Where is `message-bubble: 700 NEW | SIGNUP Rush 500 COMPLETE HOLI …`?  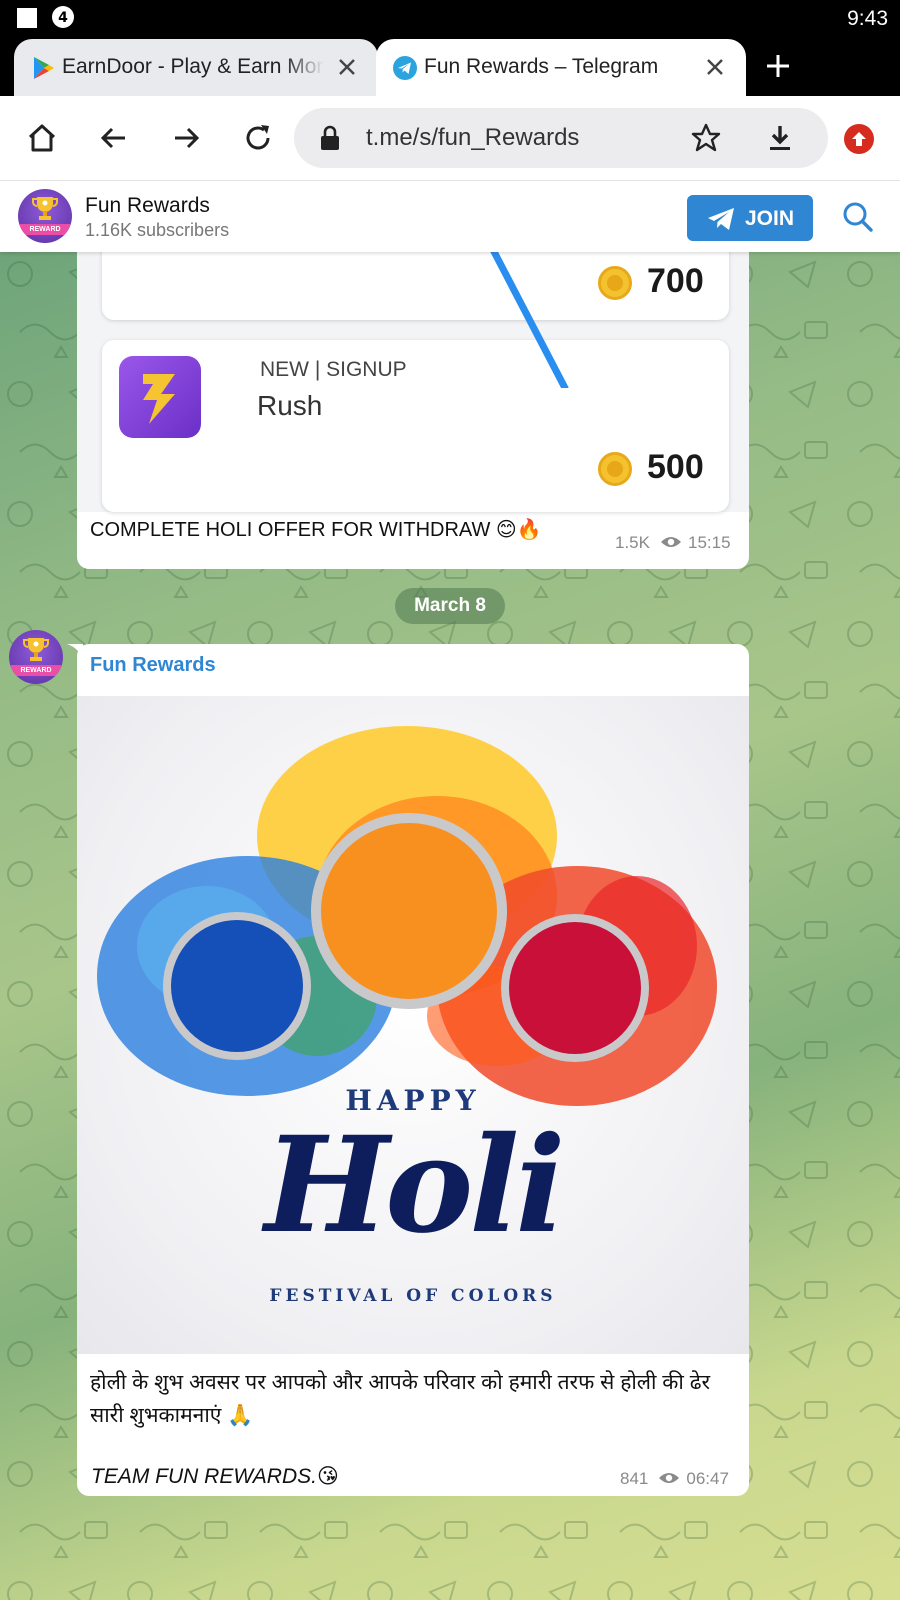 message-bubble: 700 NEW | SIGNUP Rush 500 COMPLETE HOLI … is located at coordinates (413, 410).